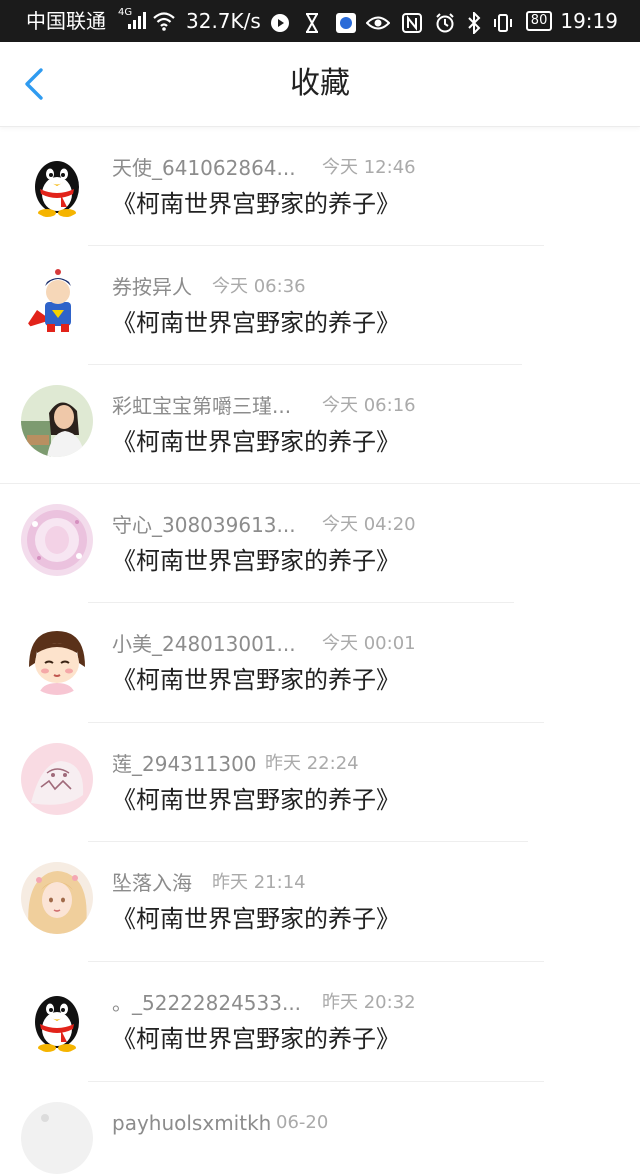 This screenshot has height=1174, width=640. Describe the element at coordinates (369, 1002) in the screenshot. I see `timestamp: 昨天 20:32` at that location.